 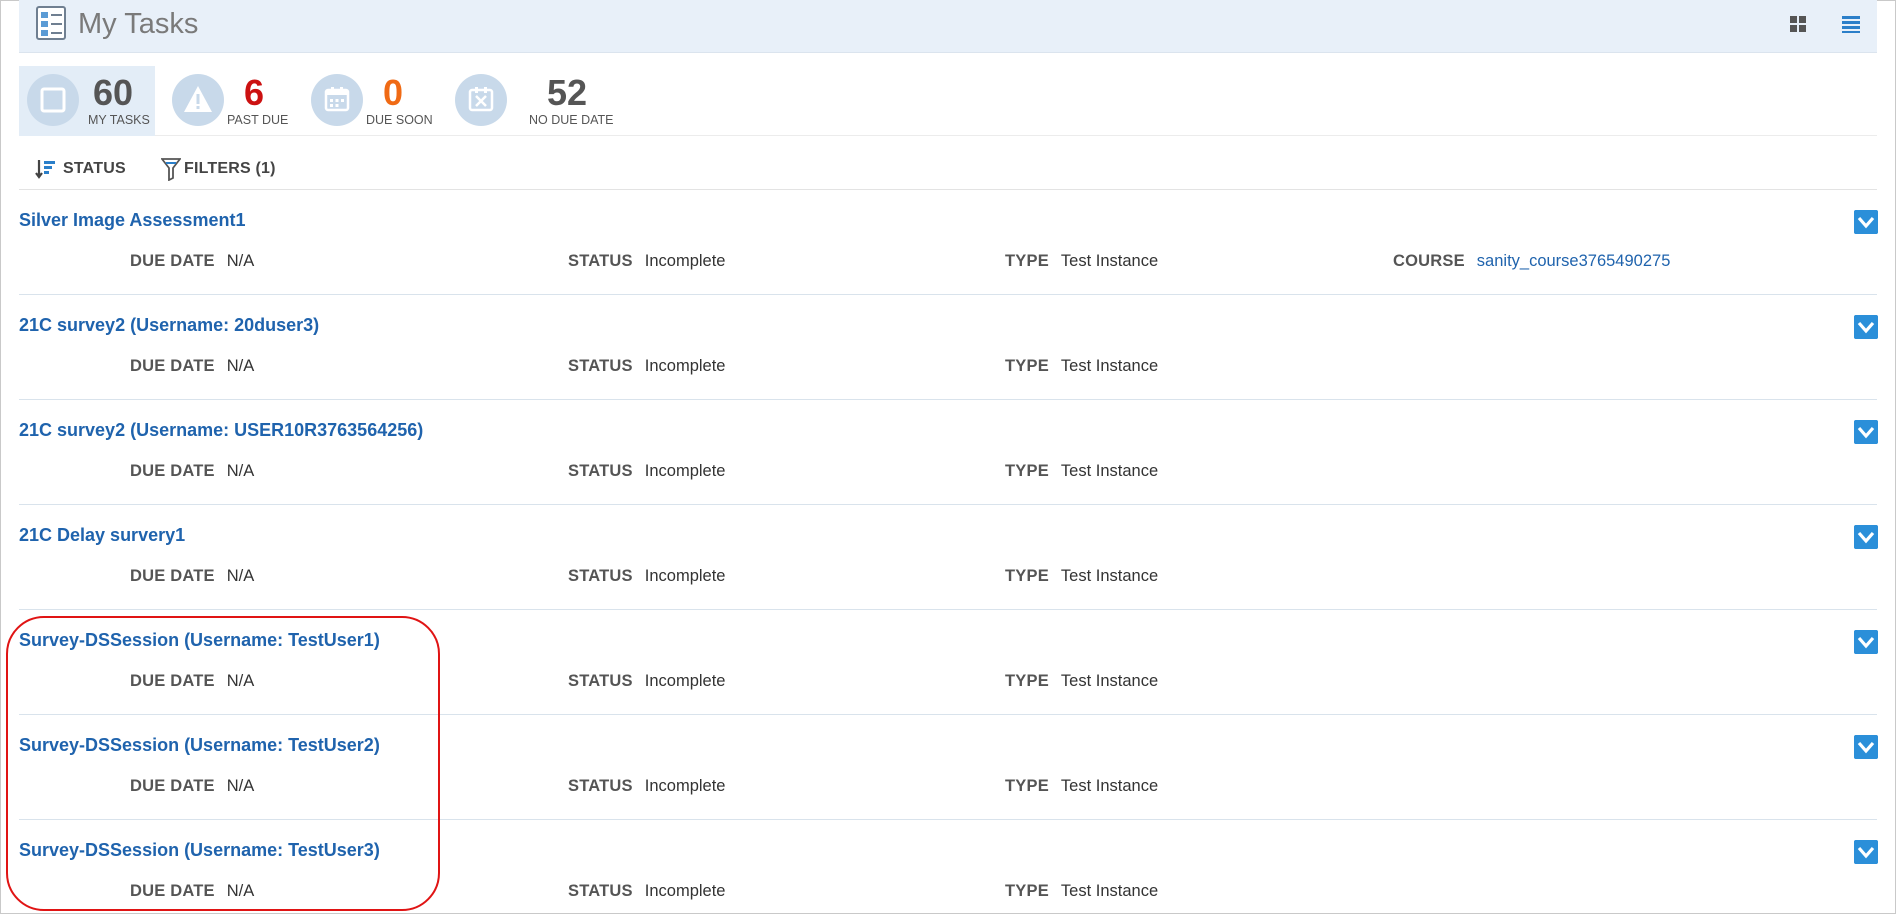 I want to click on warning-icon, so click(x=198, y=99).